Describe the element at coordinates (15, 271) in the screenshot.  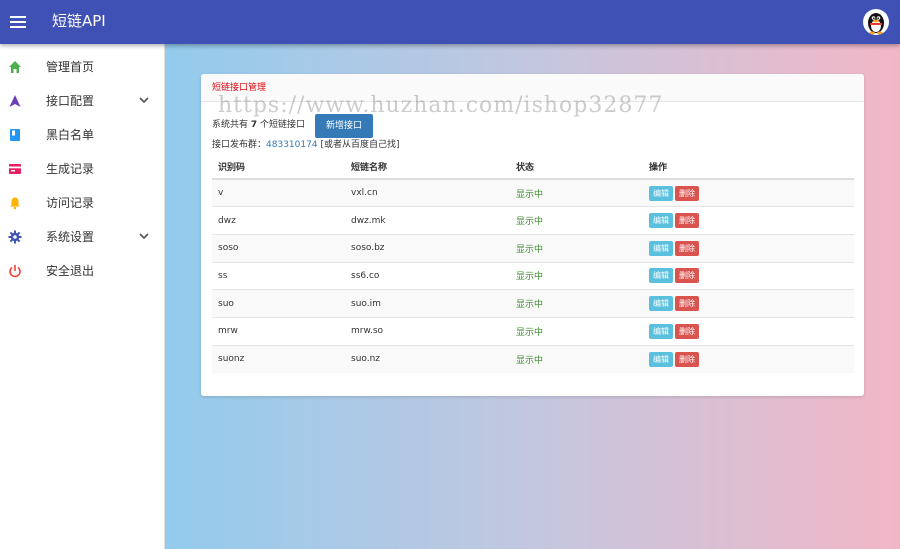
I see `power-icon` at that location.